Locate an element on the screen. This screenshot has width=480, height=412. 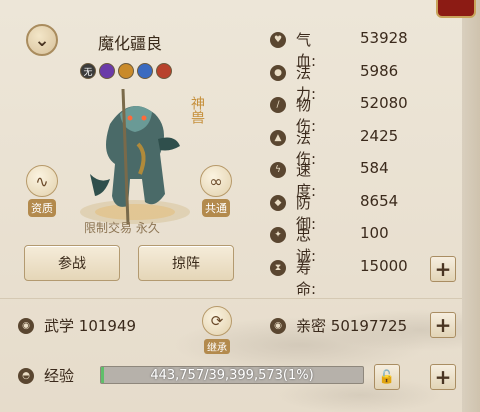
badge-gold-icon is located at coordinates (126, 71).